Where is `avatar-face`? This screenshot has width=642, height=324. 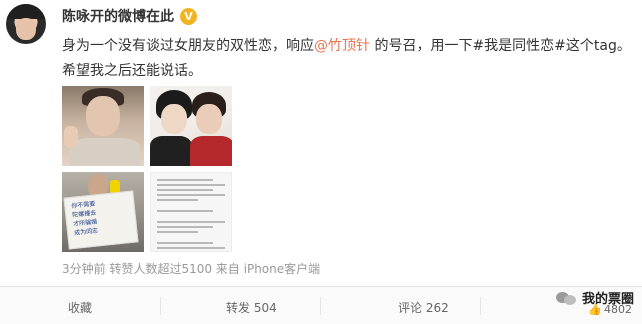
avatar-face is located at coordinates (26, 29).